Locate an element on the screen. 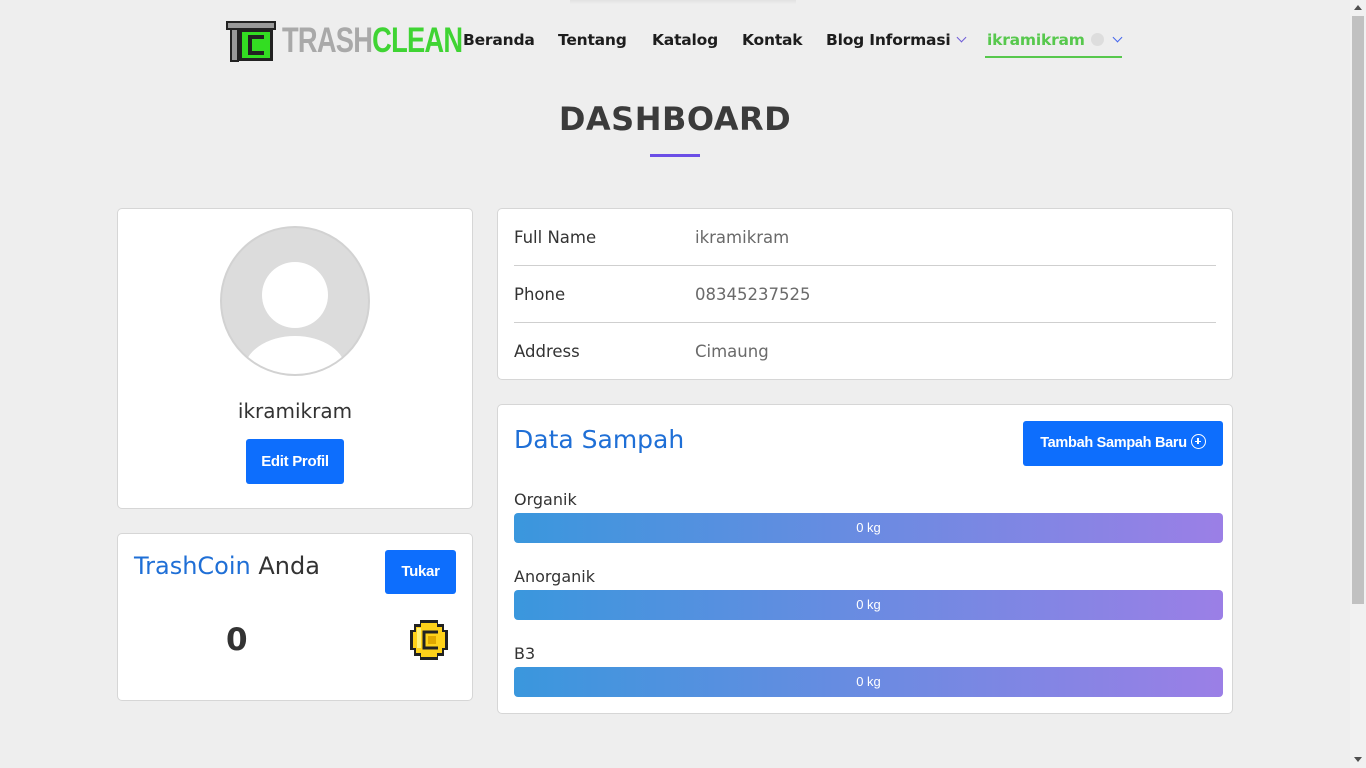 The height and width of the screenshot is (768, 1366). add-waste-button: Tambah Sampah Baru is located at coordinates (1123, 443).